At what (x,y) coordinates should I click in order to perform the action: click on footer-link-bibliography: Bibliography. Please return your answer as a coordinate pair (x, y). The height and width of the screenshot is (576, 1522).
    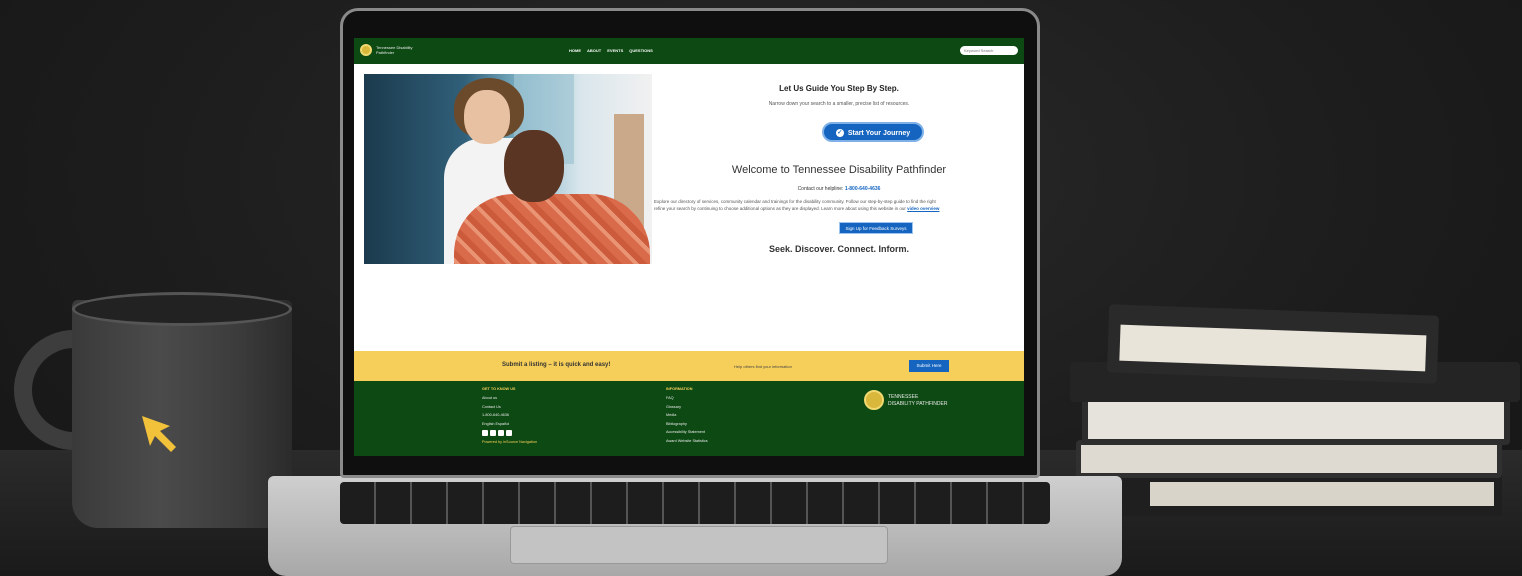
    Looking at the image, I should click on (687, 424).